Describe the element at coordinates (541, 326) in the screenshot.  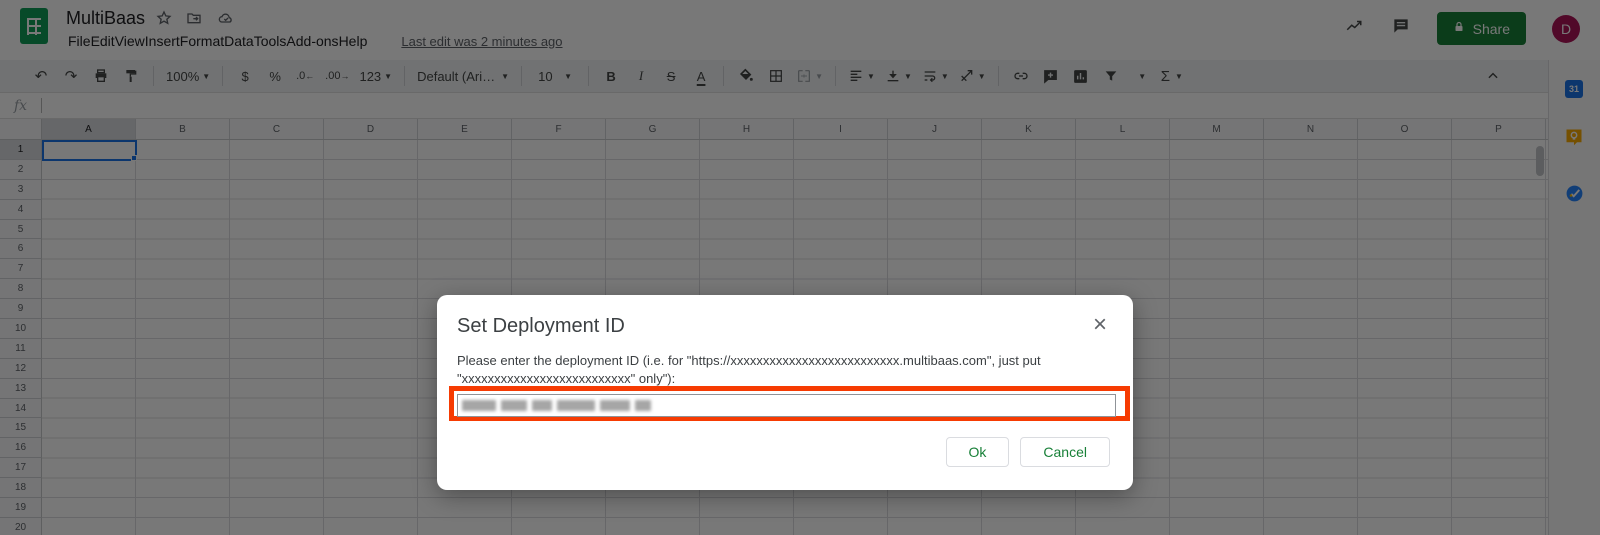
I see `dialog-title: Set Deployment ID` at that location.